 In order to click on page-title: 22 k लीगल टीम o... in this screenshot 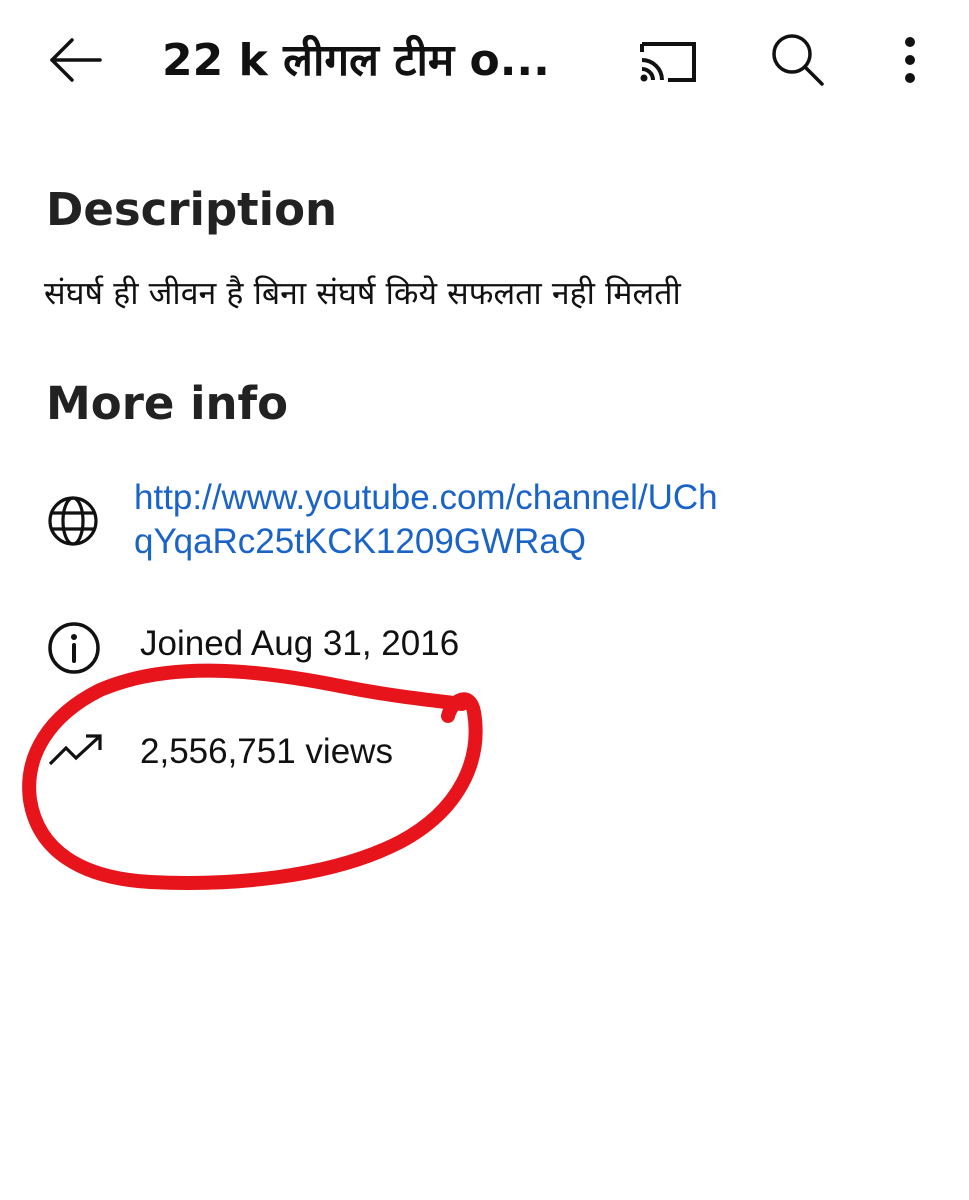, I will do `click(356, 60)`.